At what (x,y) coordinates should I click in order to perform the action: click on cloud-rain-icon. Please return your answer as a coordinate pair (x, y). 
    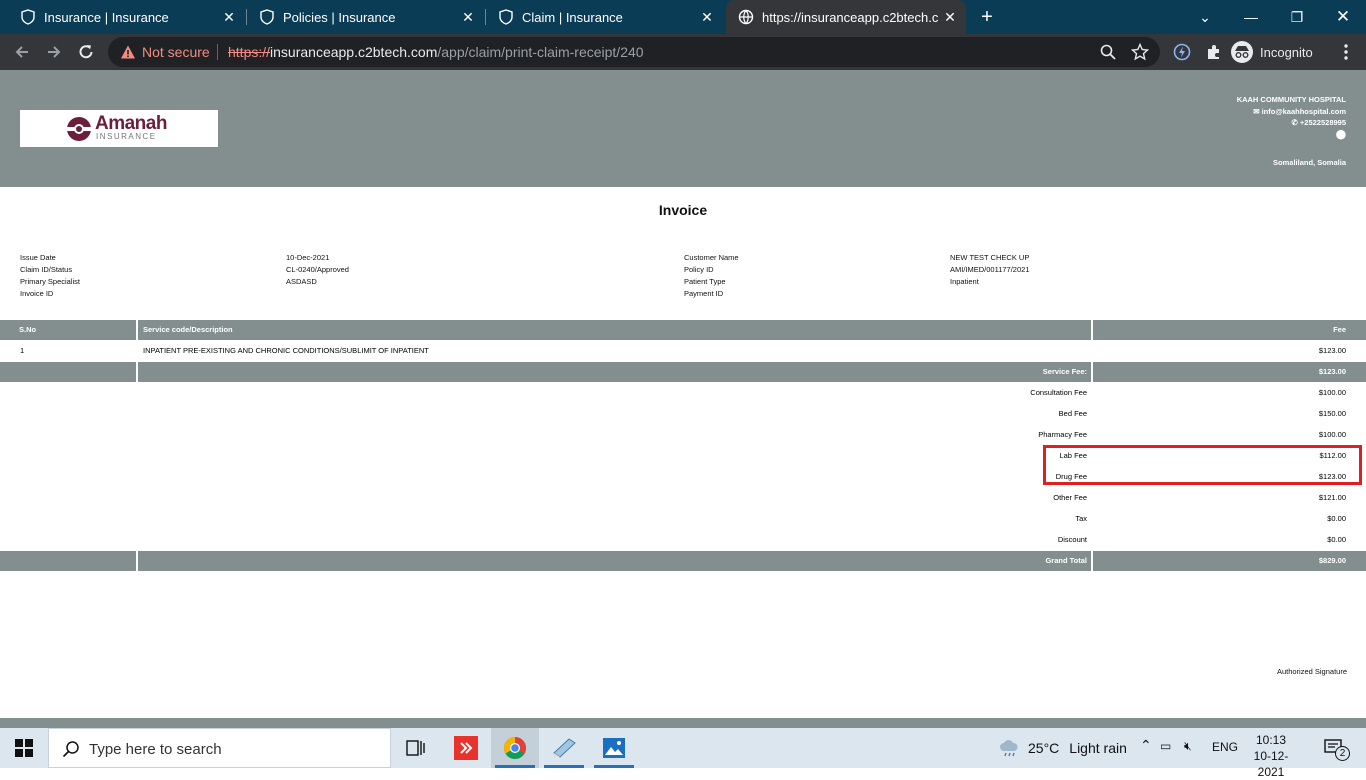
    Looking at the image, I should click on (1009, 748).